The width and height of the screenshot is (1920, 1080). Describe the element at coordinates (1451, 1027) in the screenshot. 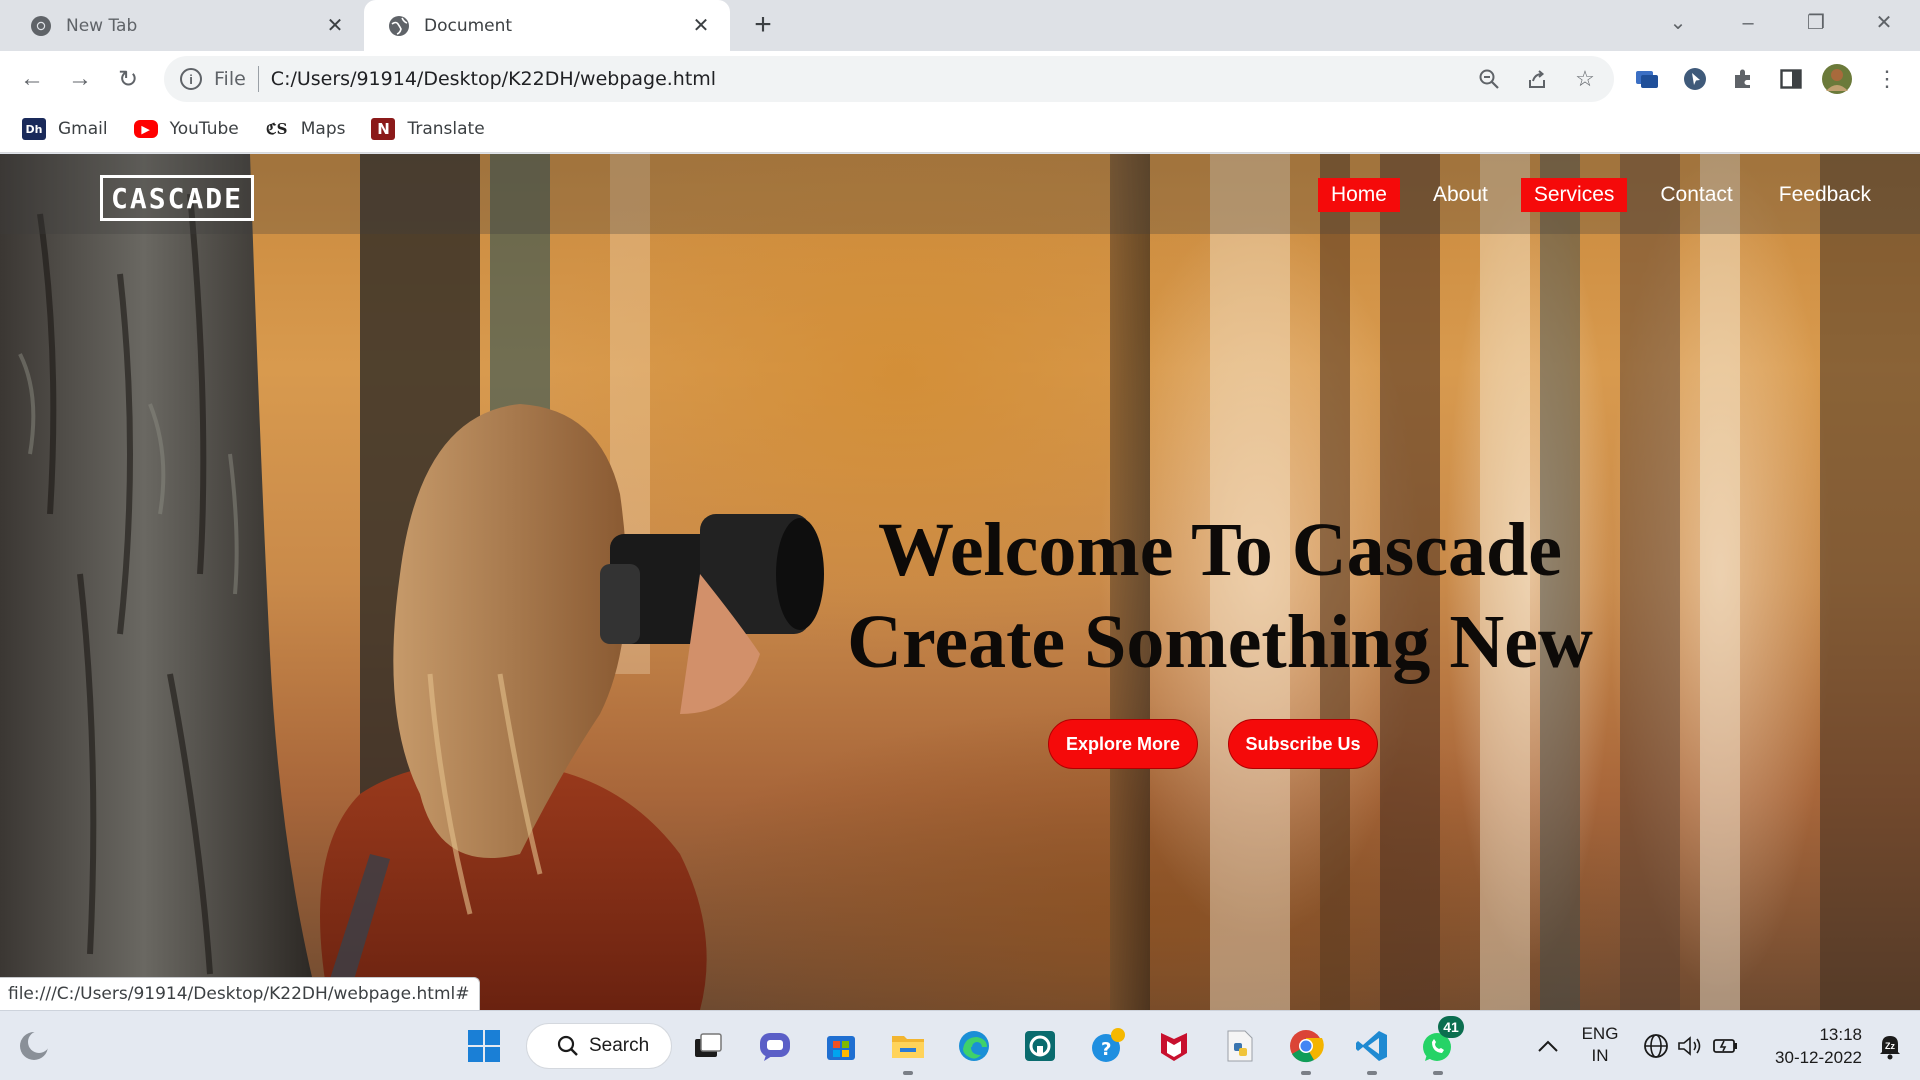

I see `whatsapp-badge: 41` at that location.